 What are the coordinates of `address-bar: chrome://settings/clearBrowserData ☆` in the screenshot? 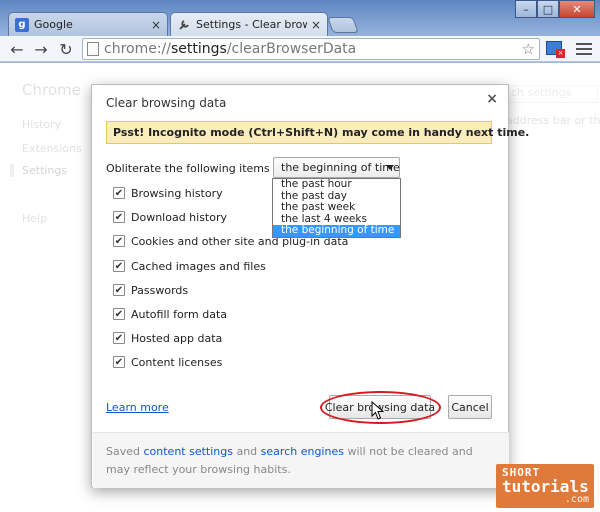 It's located at (311, 49).